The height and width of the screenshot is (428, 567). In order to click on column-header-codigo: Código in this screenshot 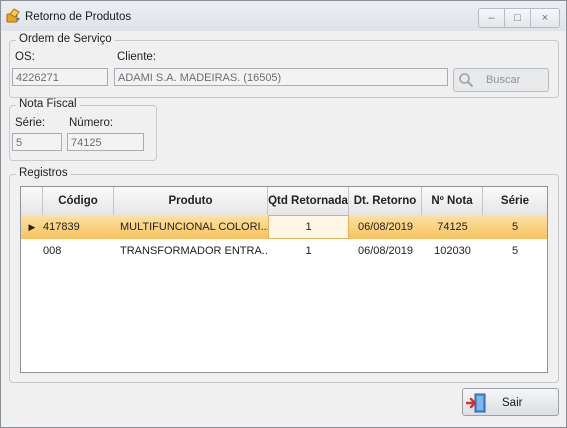, I will do `click(78, 201)`.